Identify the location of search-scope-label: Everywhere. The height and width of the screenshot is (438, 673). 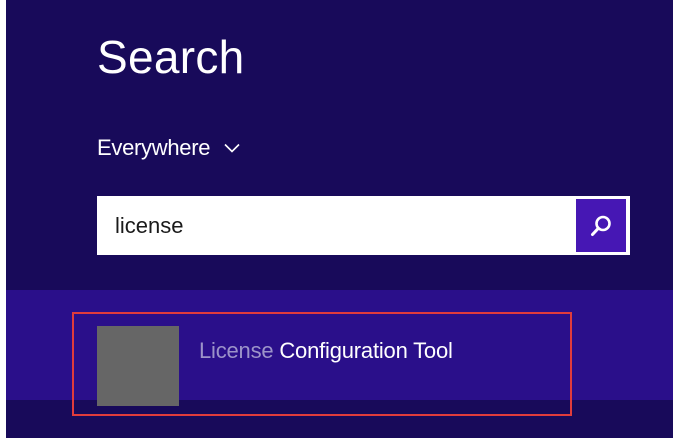
(154, 147).